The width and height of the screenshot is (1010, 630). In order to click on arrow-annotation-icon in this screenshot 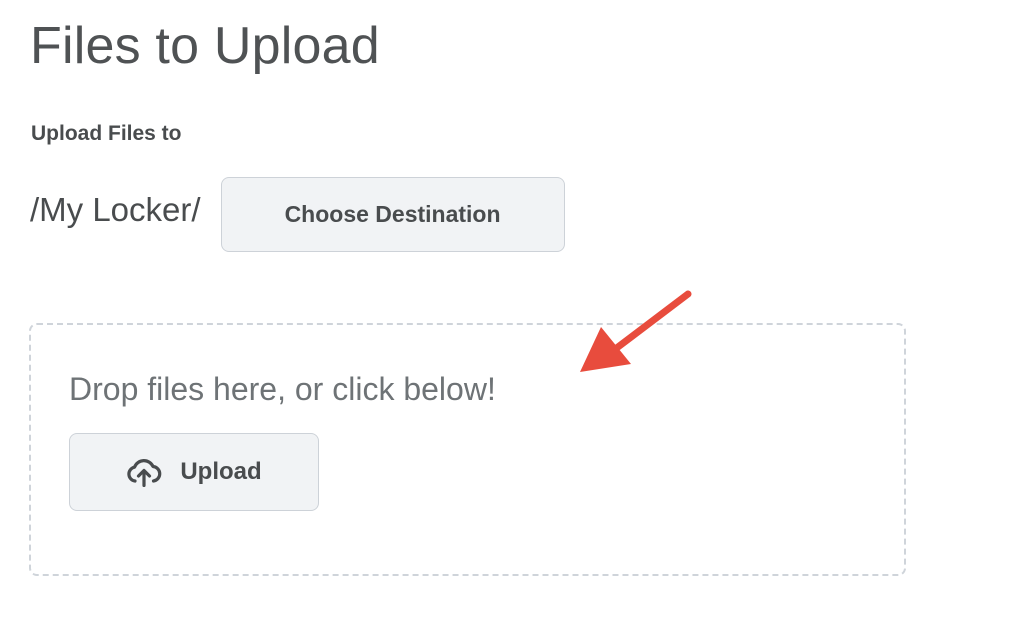, I will do `click(636, 331)`.